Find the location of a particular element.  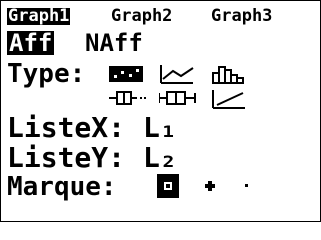

type-label: Type: is located at coordinates (46, 74).